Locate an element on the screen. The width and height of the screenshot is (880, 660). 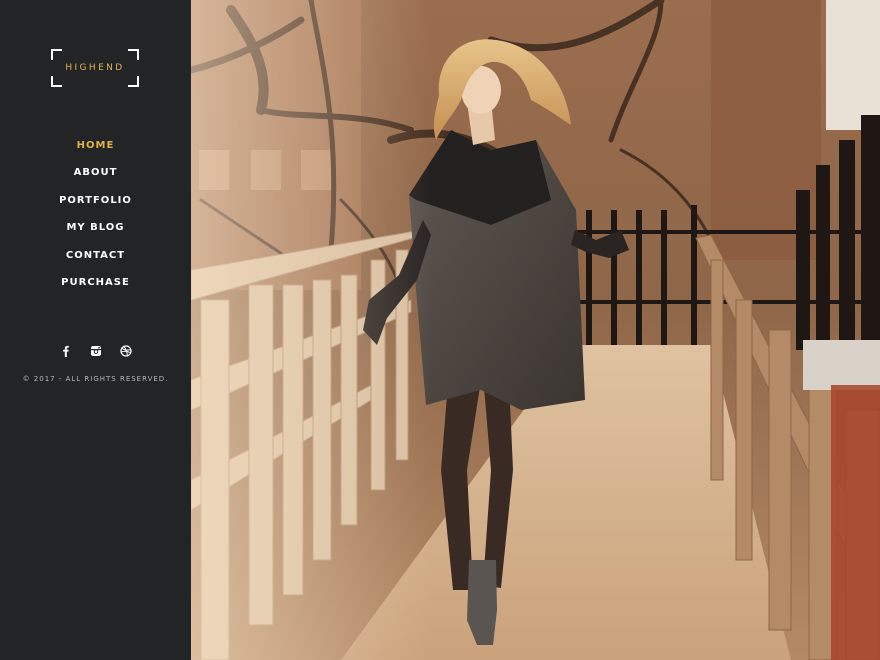
nav-item-purchase: PURCHASE is located at coordinates (95, 286).